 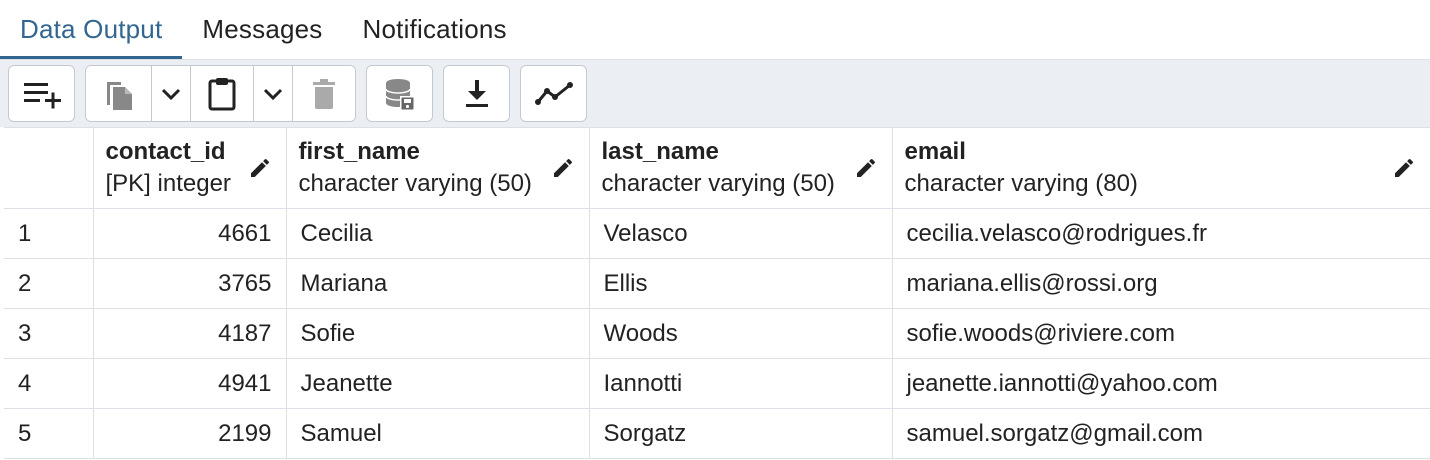 I want to click on cell-first-name: Sofie, so click(x=437, y=333).